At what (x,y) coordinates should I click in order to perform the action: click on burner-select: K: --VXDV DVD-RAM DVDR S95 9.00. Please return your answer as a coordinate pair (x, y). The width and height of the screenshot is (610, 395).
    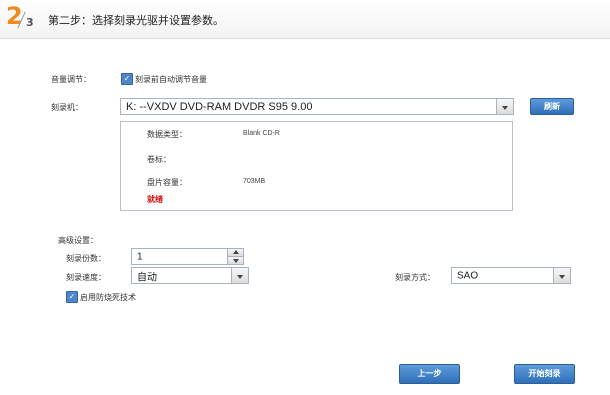
    Looking at the image, I should click on (317, 106).